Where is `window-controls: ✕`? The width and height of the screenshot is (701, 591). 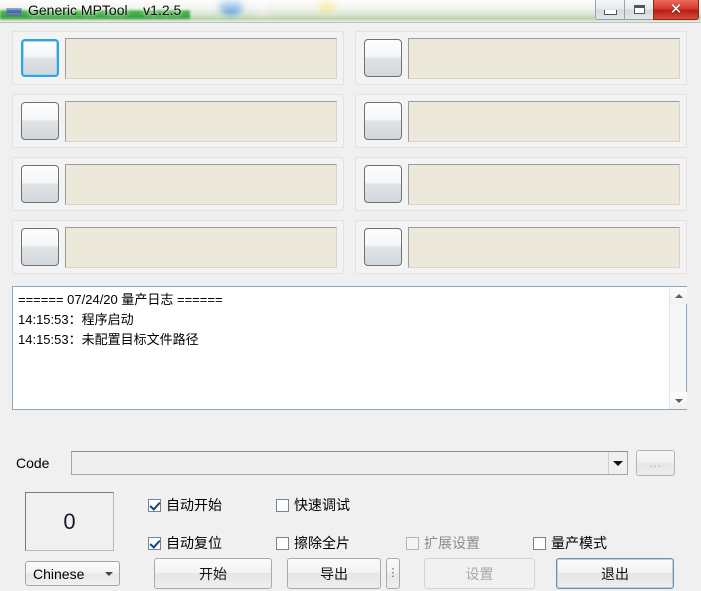 window-controls: ✕ is located at coordinates (647, 10).